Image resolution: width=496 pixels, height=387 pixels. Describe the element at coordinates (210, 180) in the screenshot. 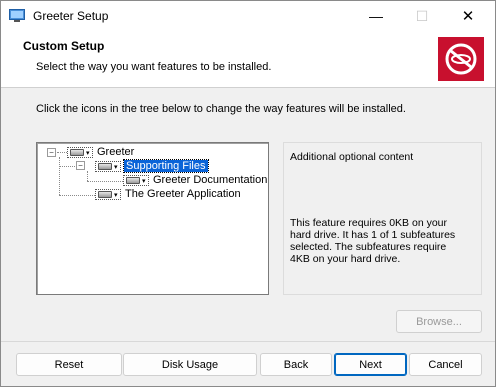

I see `tree-item-greeter-documentation: Greeter Documentation` at that location.